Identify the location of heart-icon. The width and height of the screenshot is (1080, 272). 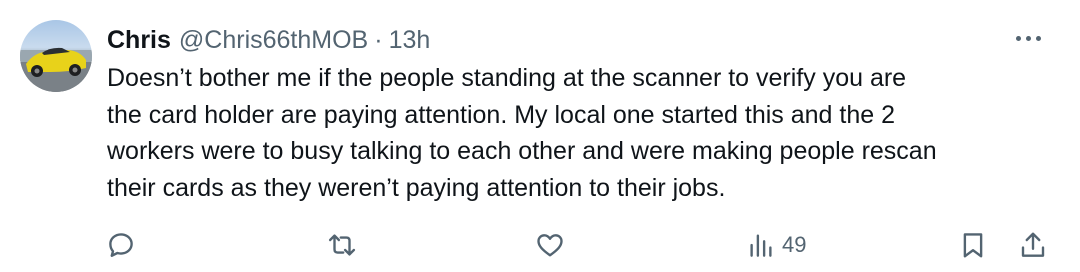
(550, 245).